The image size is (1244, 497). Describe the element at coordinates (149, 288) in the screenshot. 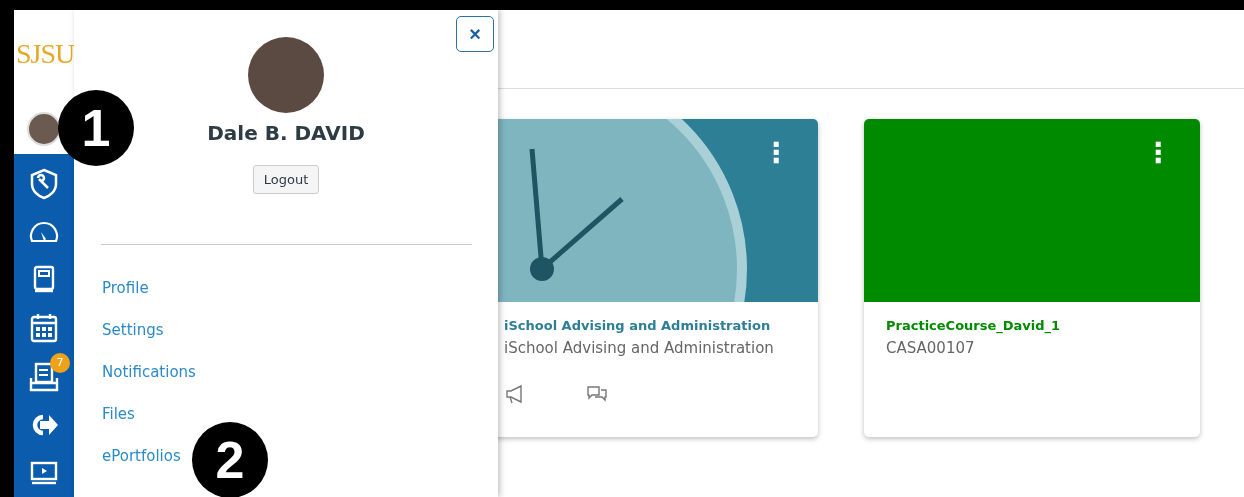

I see `menu-link: Profile` at that location.